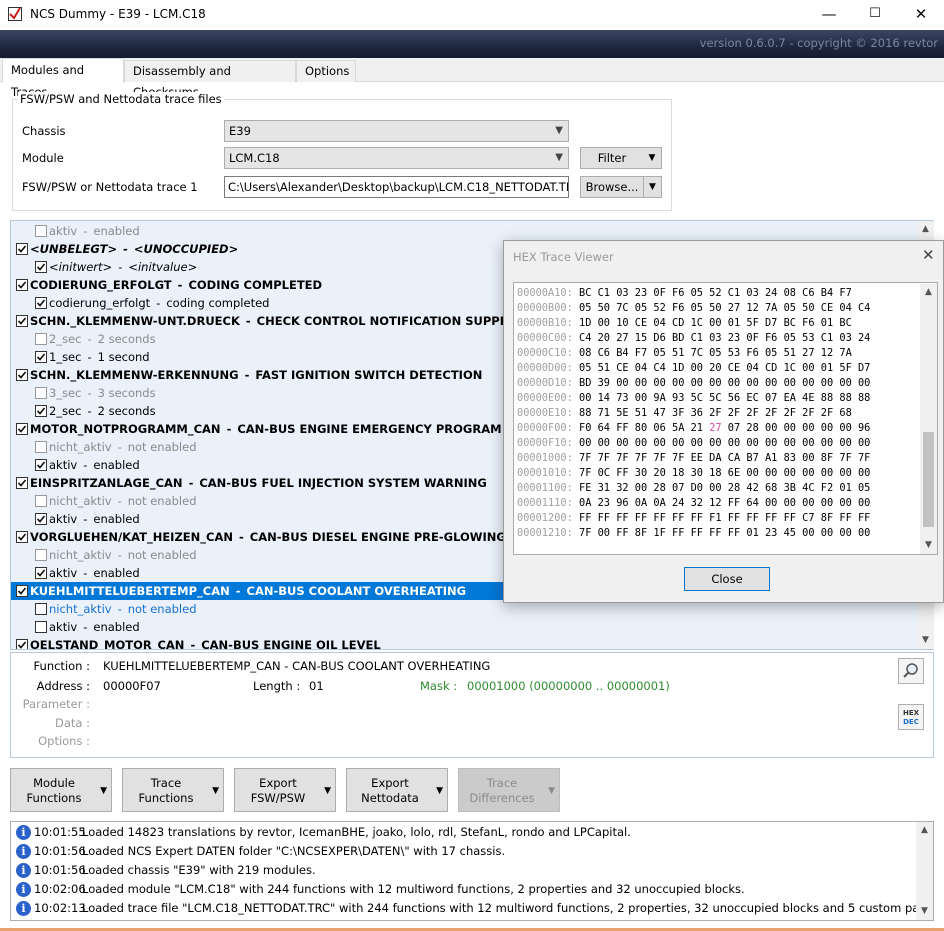 The height and width of the screenshot is (931, 944). What do you see at coordinates (928, 479) in the screenshot?
I see `scroll-thumb` at bounding box center [928, 479].